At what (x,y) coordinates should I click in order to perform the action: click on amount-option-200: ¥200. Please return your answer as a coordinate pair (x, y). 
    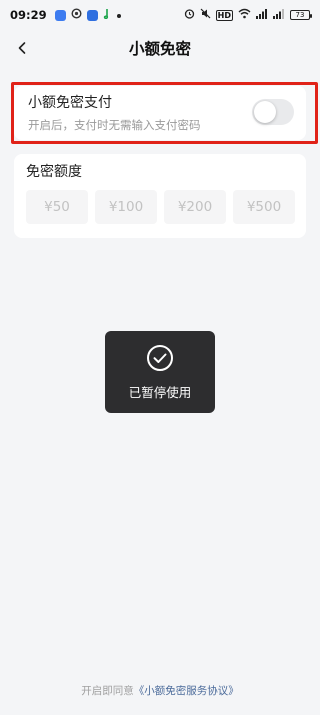
    Looking at the image, I should click on (195, 207).